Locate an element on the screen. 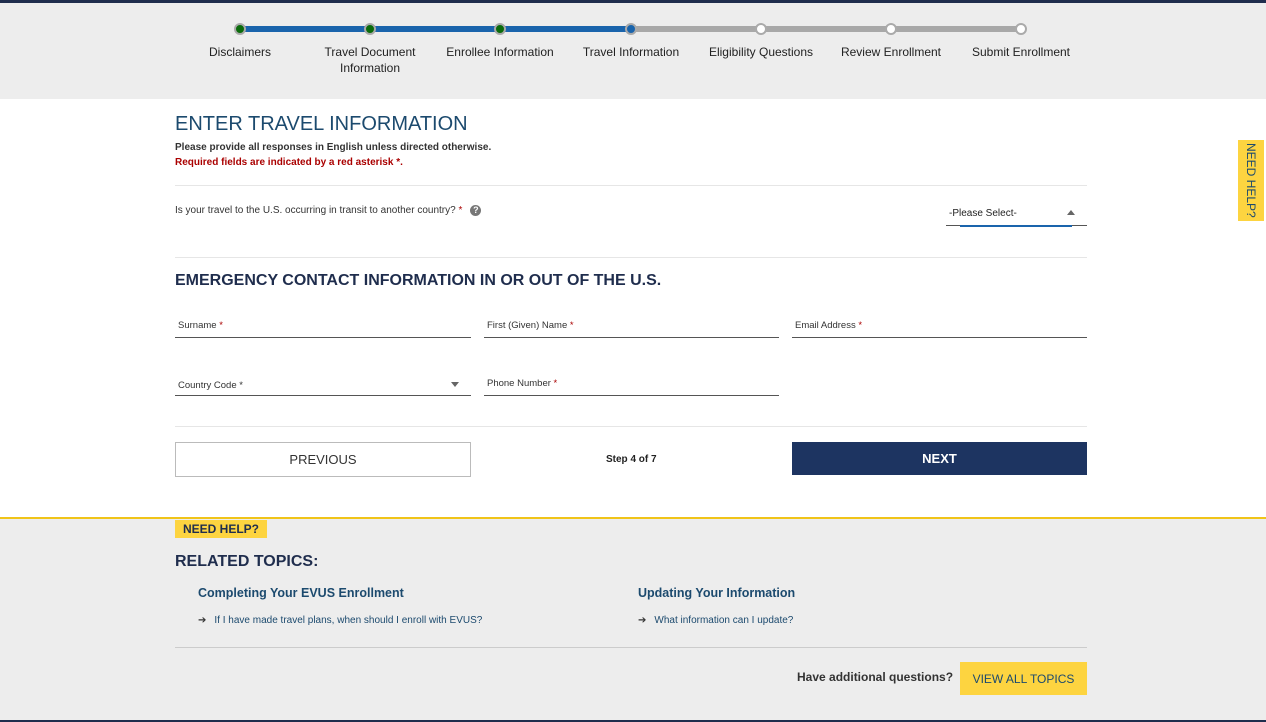  caret-up-icon is located at coordinates (1071, 212).